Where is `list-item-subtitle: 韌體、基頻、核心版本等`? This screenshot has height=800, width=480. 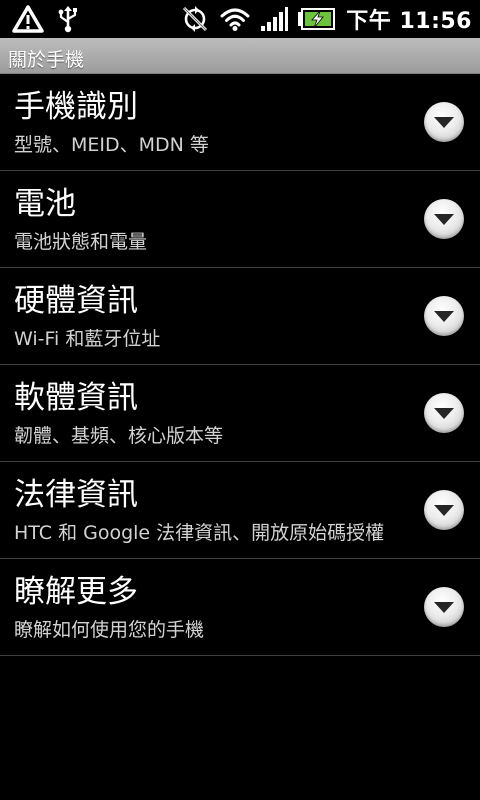 list-item-subtitle: 韌體、基頻、核心版本等 is located at coordinates (119, 436).